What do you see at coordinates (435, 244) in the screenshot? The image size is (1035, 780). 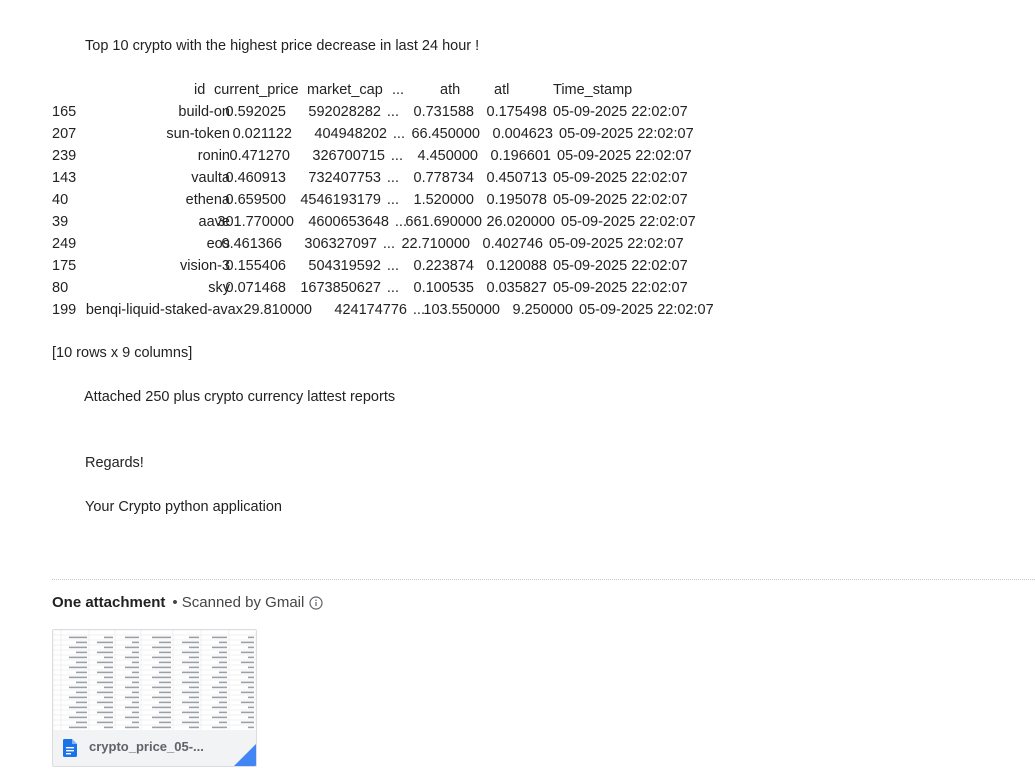 I see `table-cell-ath: 22.710000` at bounding box center [435, 244].